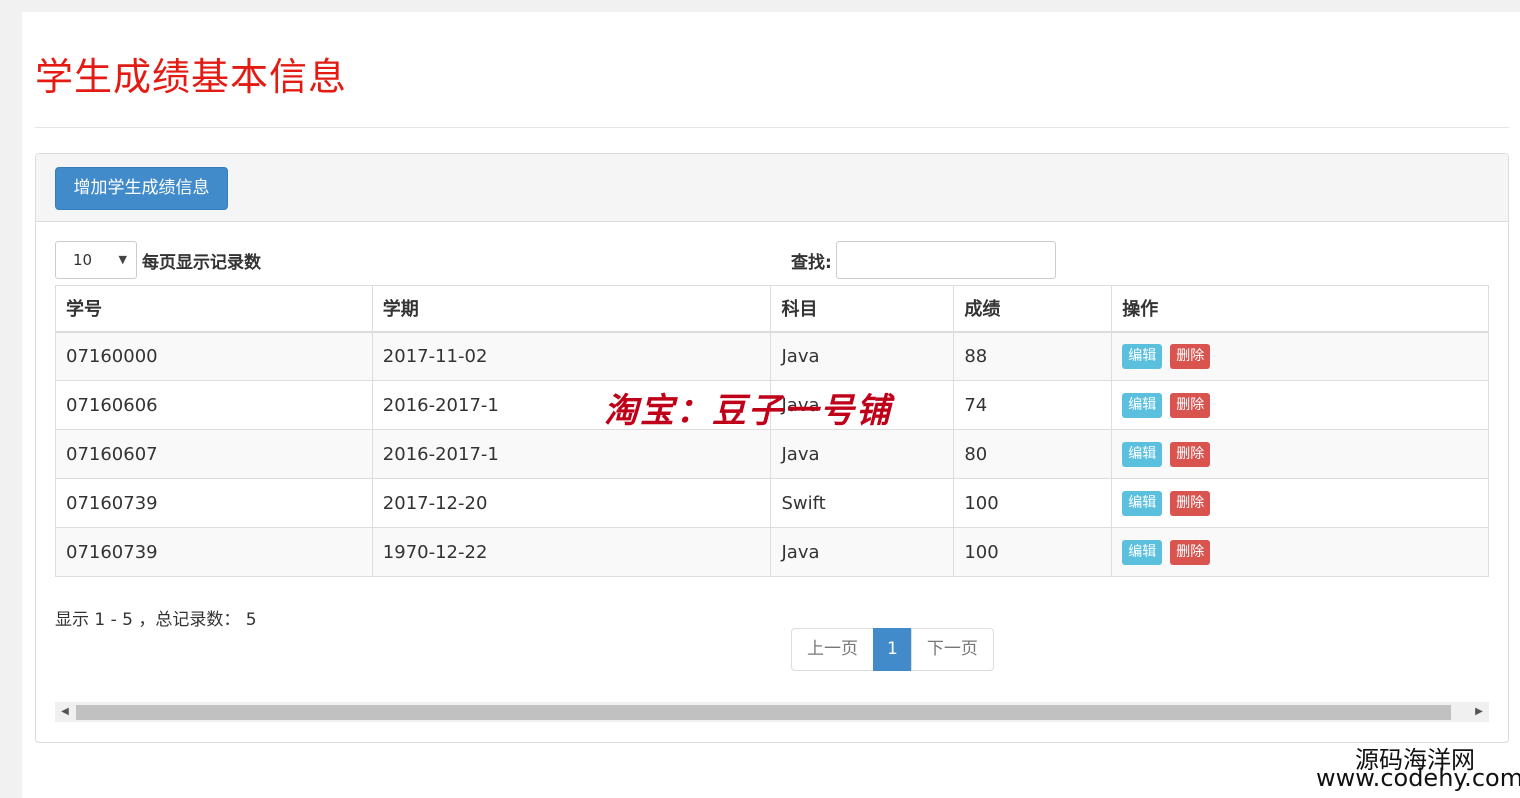 The image size is (1520, 798). Describe the element at coordinates (83, 260) in the screenshot. I see `page-length-value: 10` at that location.